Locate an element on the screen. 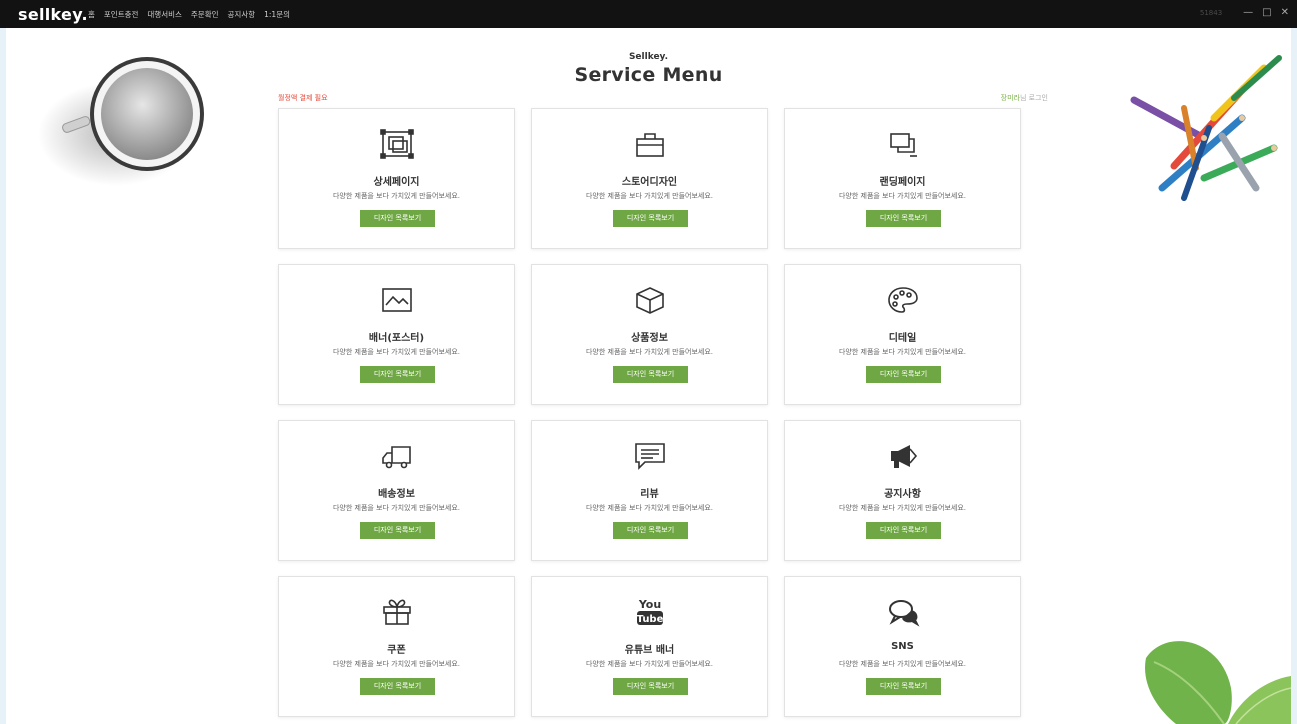 The width and height of the screenshot is (1297, 724). card-title: 쿠폰 is located at coordinates (396, 650).